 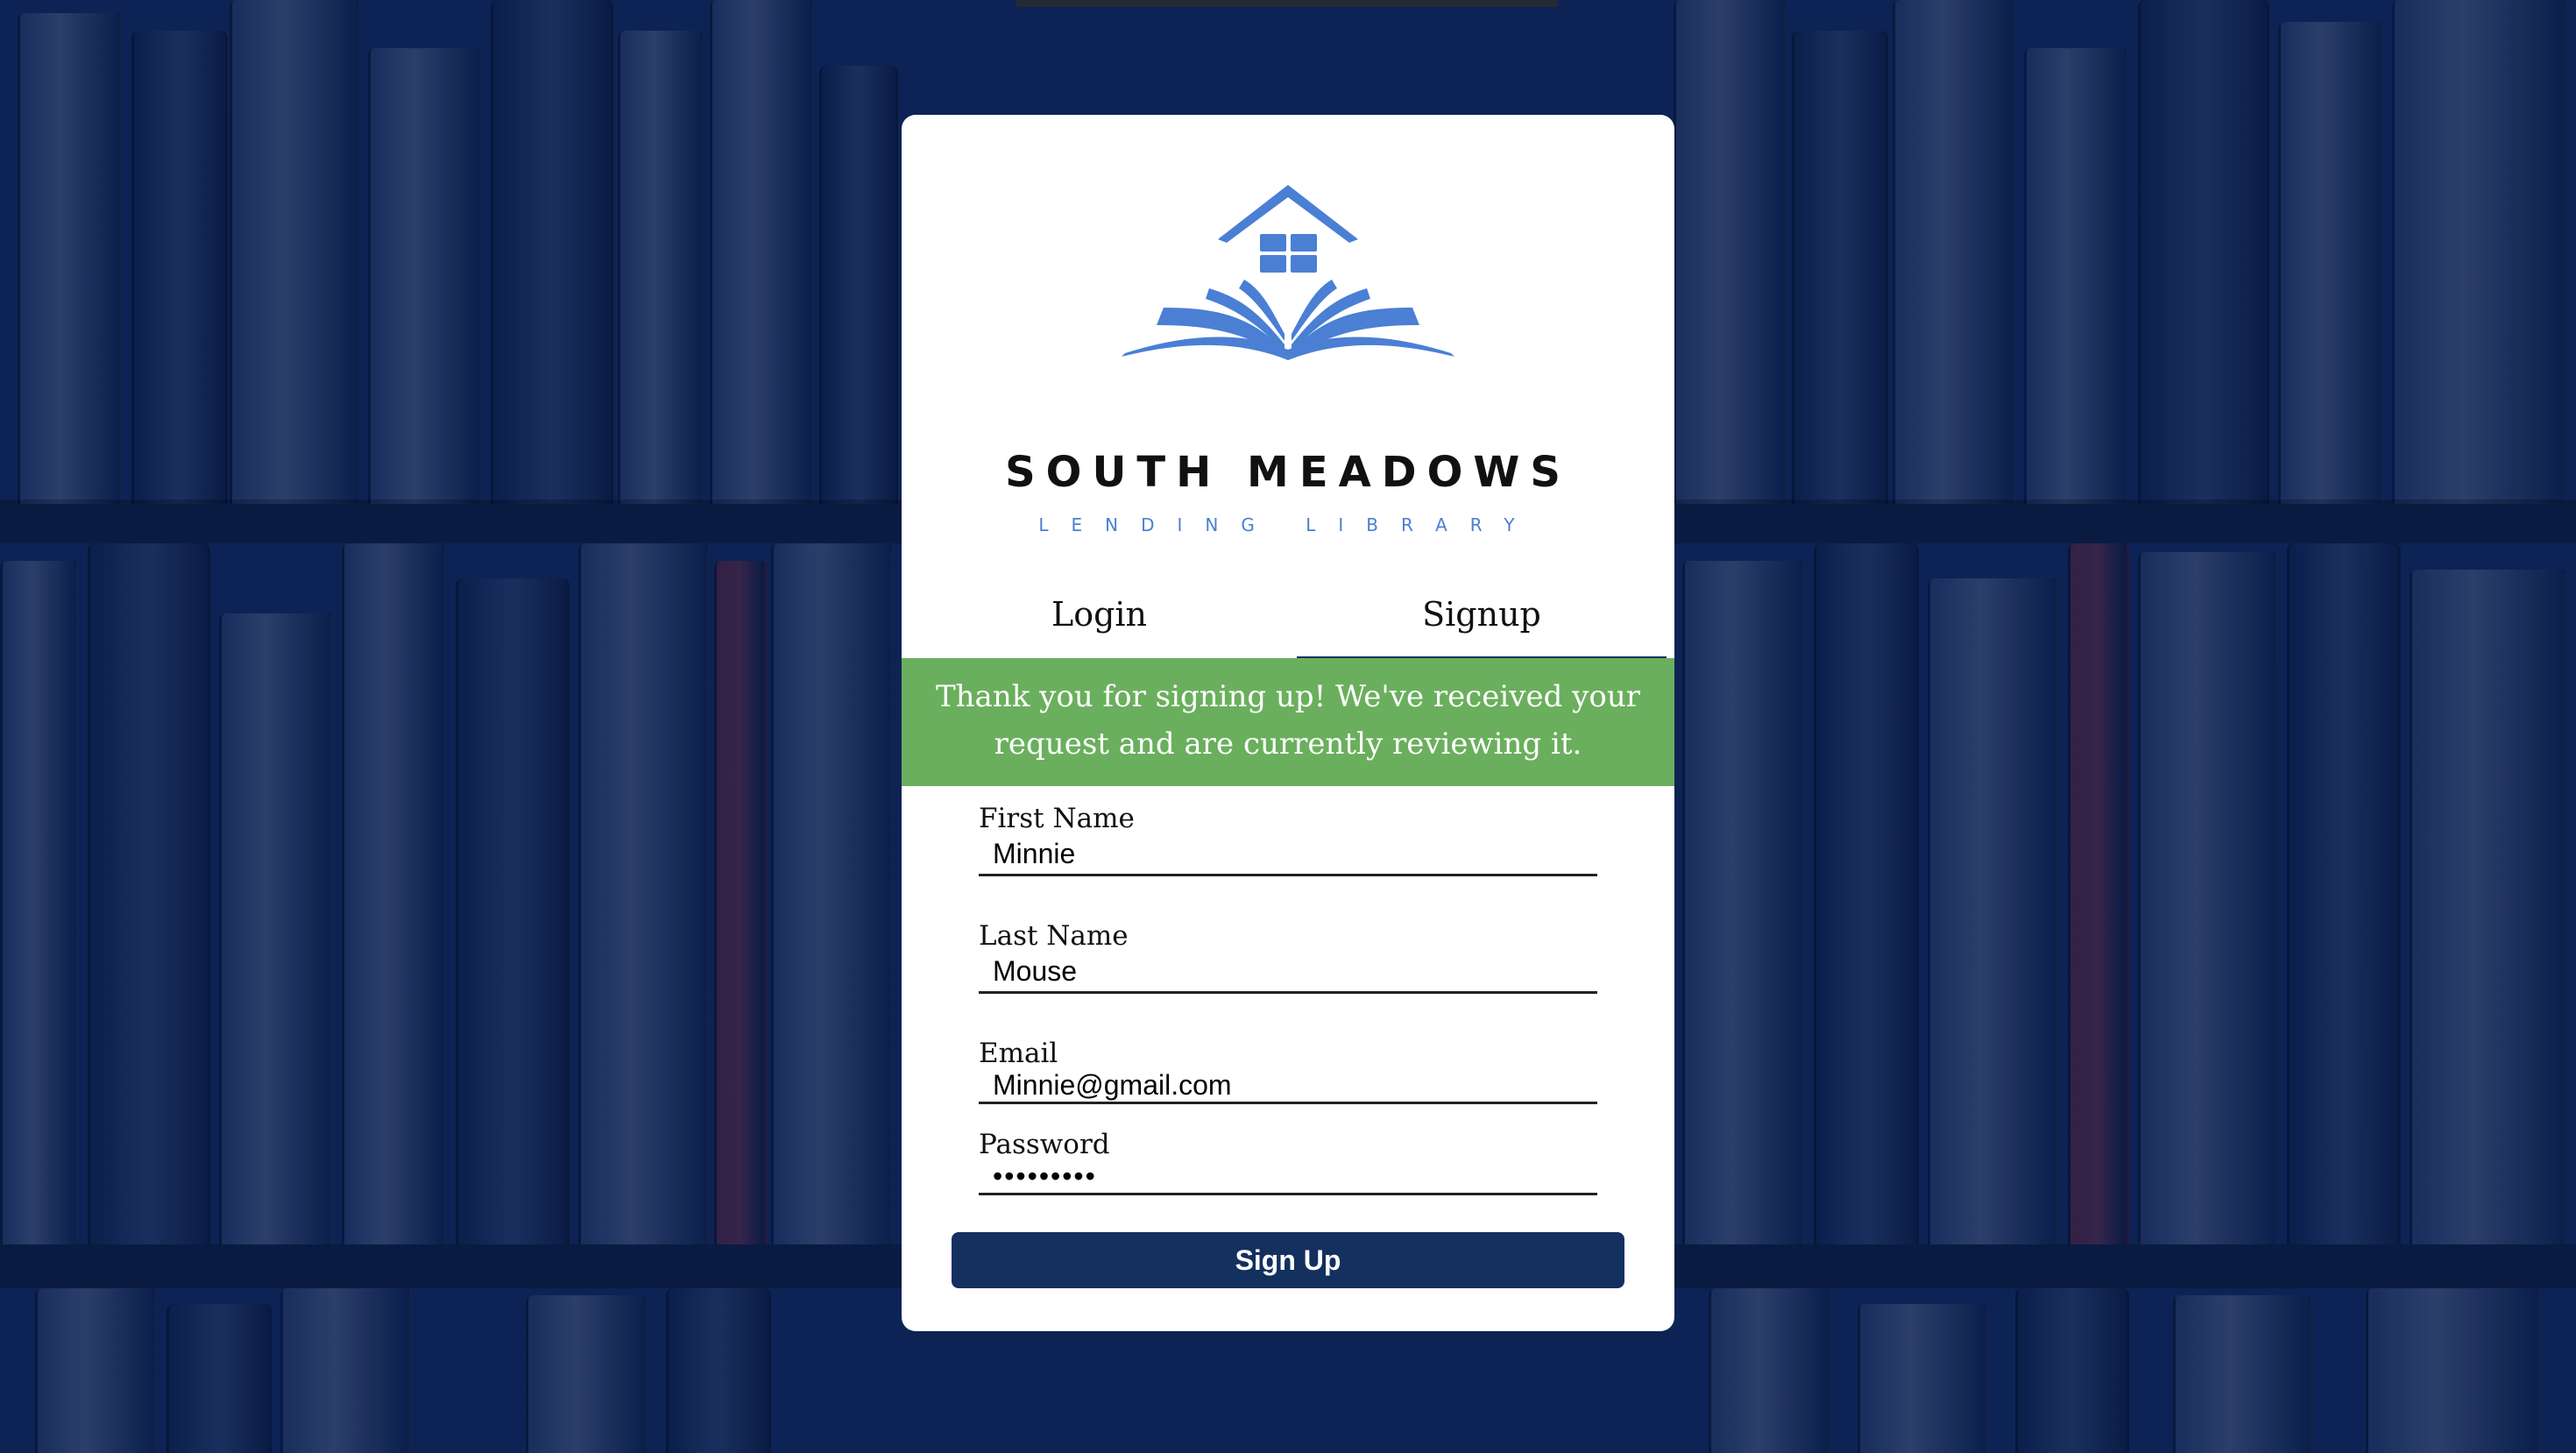 What do you see at coordinates (1288, 386) in the screenshot?
I see `brand-logo: SOUTH MEADOWS LENDING LIBRARY` at bounding box center [1288, 386].